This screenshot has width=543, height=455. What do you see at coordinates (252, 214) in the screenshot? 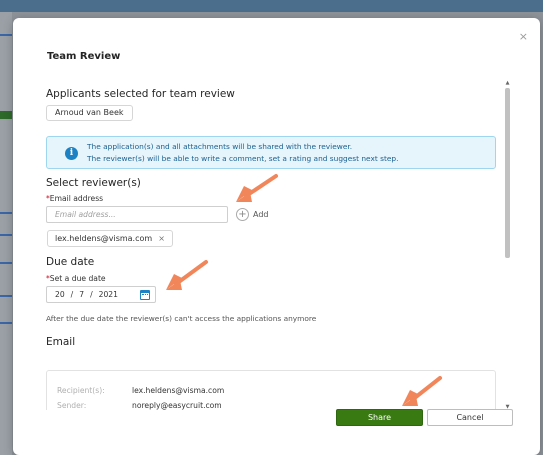
I see `add-reviewer-button: + Add` at bounding box center [252, 214].